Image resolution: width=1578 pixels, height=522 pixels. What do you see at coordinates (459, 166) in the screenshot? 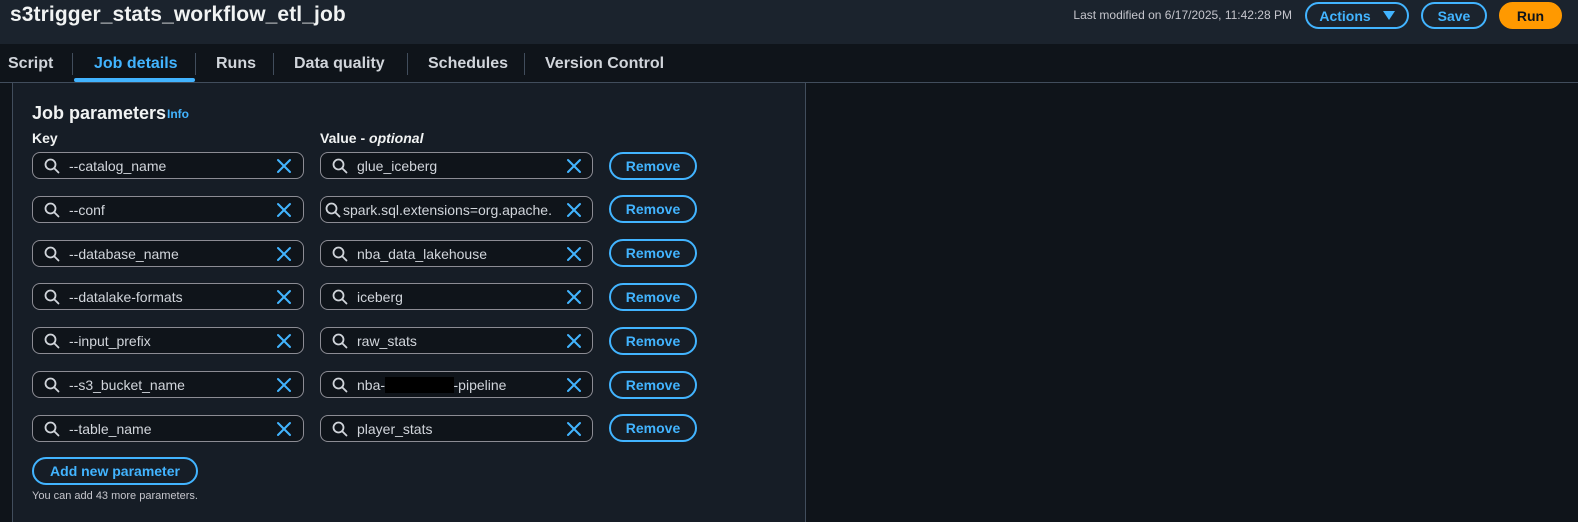
I see `value-text-wrap: glue_iceberg` at bounding box center [459, 166].